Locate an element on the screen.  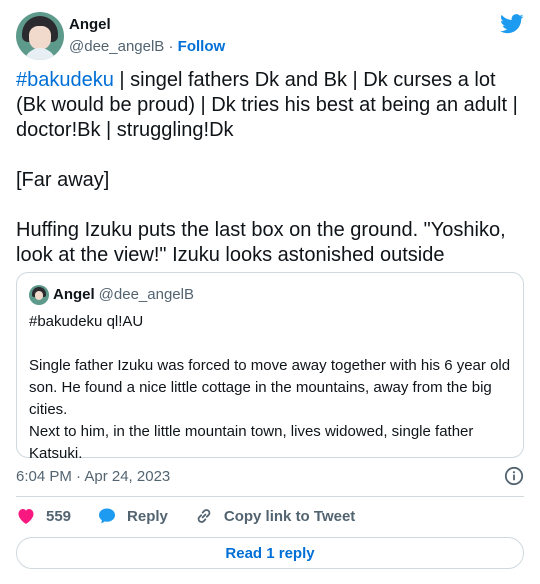
author-handle-row: @dee_angelB · Follow is located at coordinates (147, 47).